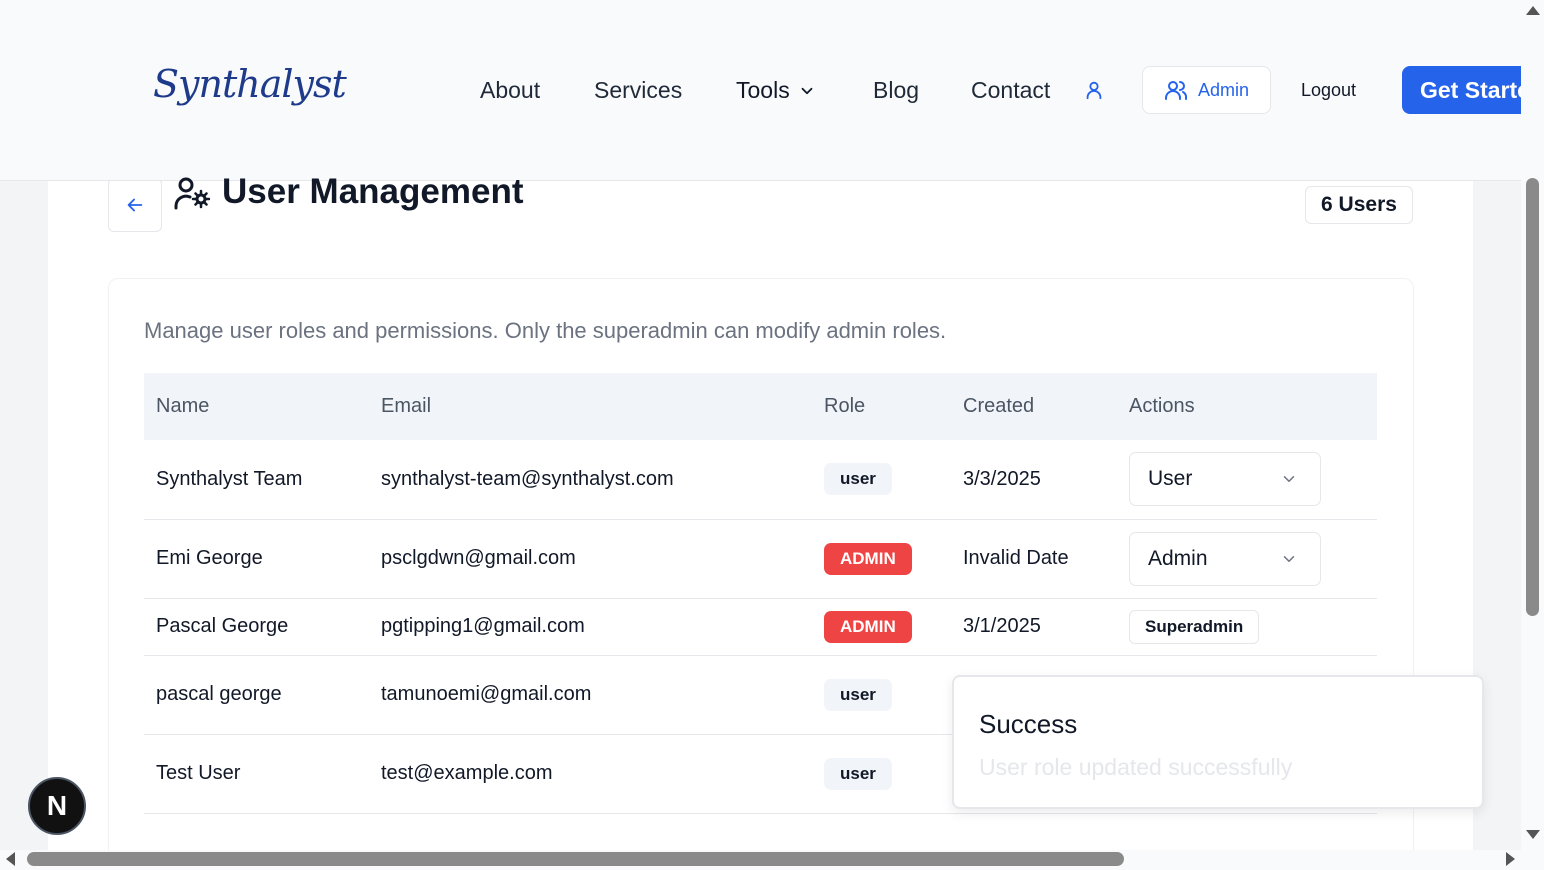 This screenshot has height=870, width=1544. What do you see at coordinates (1467, 90) in the screenshot?
I see `get-started-button: Get Started` at bounding box center [1467, 90].